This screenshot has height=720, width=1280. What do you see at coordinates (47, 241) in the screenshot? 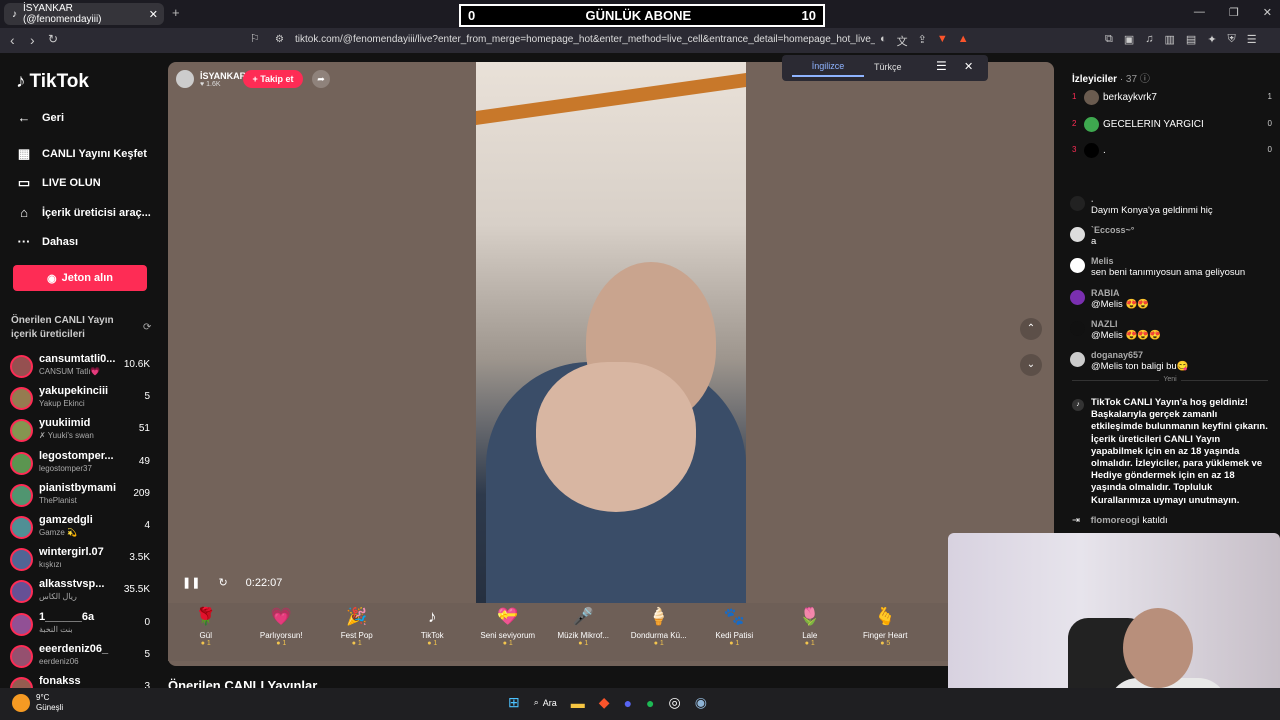
I see `nav-more: ··· Dahası` at bounding box center [47, 241].